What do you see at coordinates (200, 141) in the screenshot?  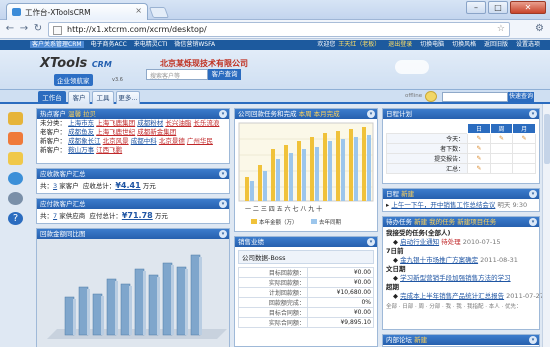 I see `customer-link: 广州华民` at bounding box center [200, 141].